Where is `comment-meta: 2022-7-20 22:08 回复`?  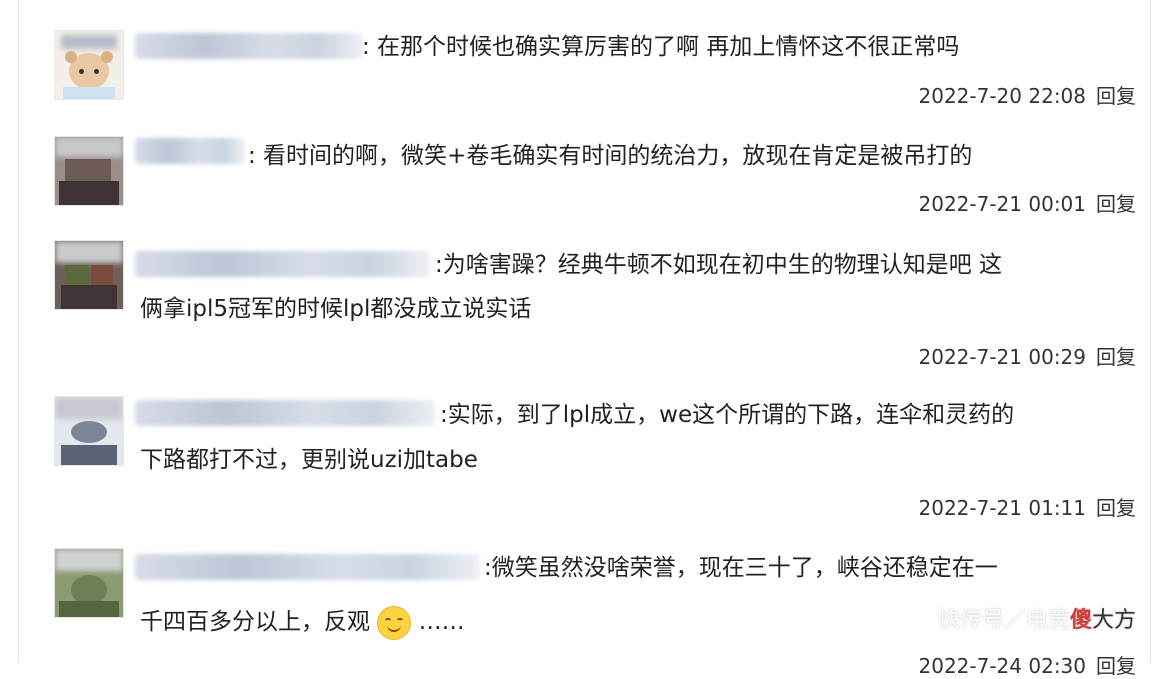 comment-meta: 2022-7-20 22:08 回复 is located at coordinates (1028, 94).